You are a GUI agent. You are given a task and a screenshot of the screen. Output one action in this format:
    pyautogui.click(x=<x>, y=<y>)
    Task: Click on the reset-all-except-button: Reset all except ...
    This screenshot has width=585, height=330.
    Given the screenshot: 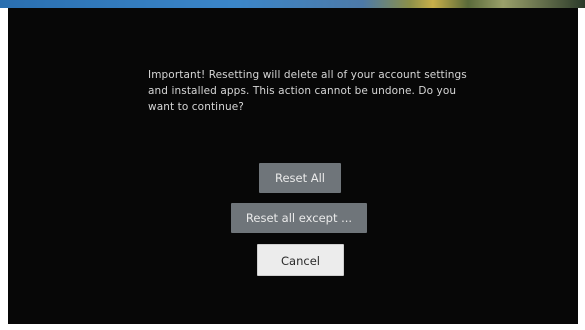 What is the action you would take?
    pyautogui.click(x=299, y=218)
    